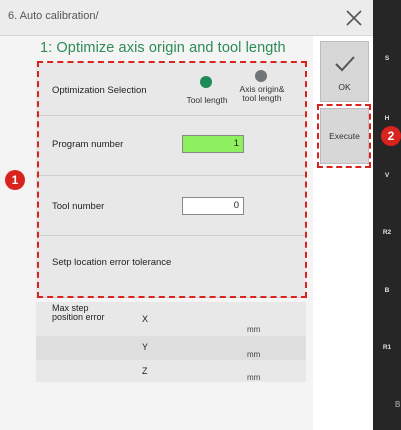 The image size is (401, 430). Describe the element at coordinates (387, 118) in the screenshot. I see `strip-label-h: H` at that location.